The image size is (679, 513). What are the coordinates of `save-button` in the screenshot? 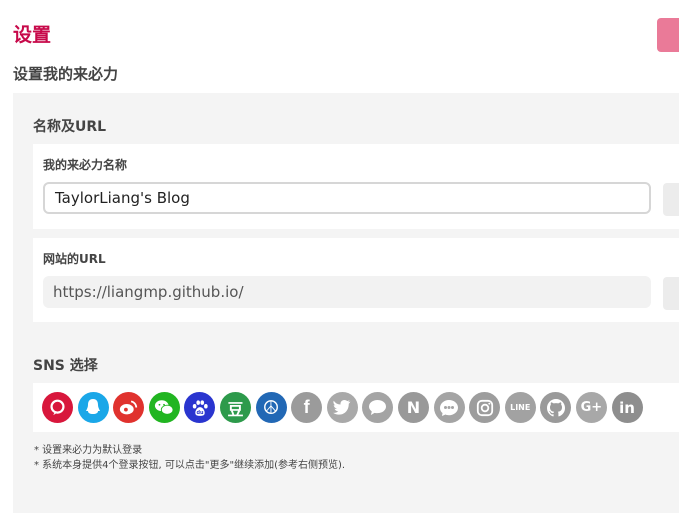 It's located at (668, 35).